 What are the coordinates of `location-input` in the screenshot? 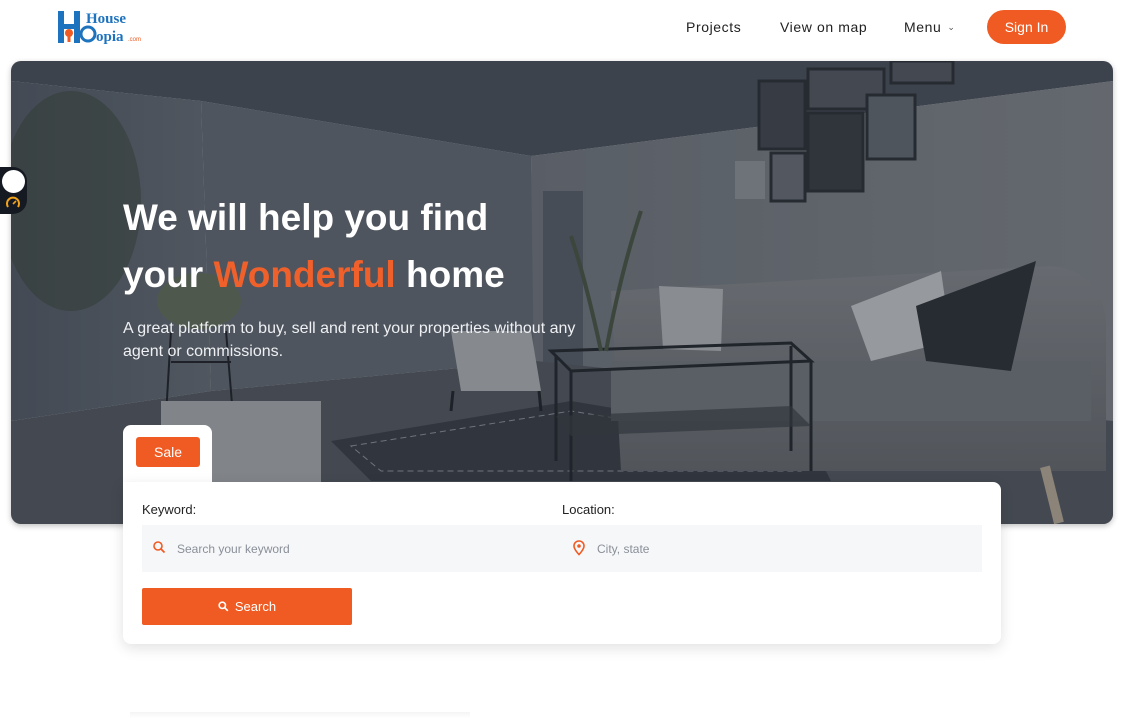 It's located at (777, 549).